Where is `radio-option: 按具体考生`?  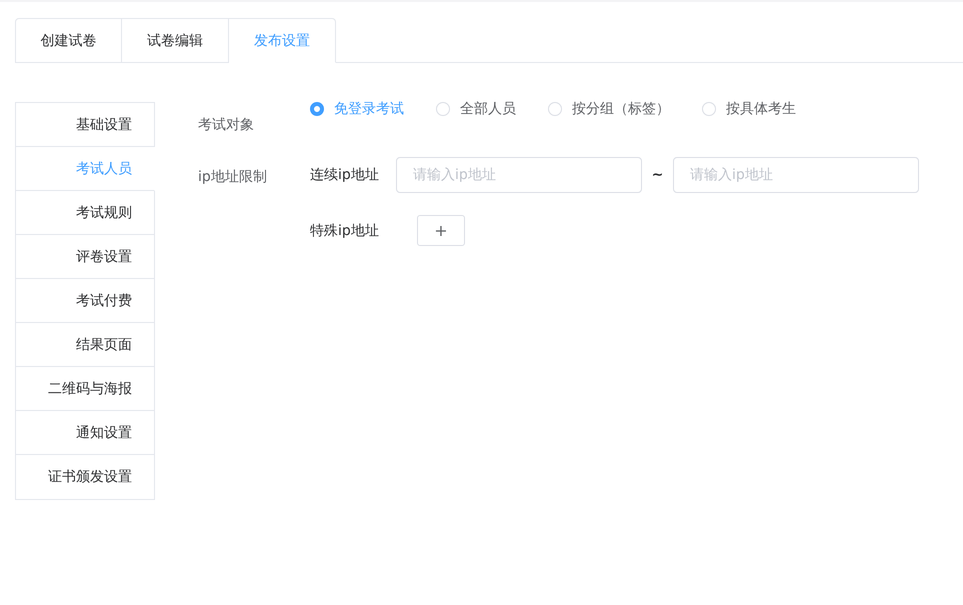
radio-option: 按具体考生 is located at coordinates (749, 109).